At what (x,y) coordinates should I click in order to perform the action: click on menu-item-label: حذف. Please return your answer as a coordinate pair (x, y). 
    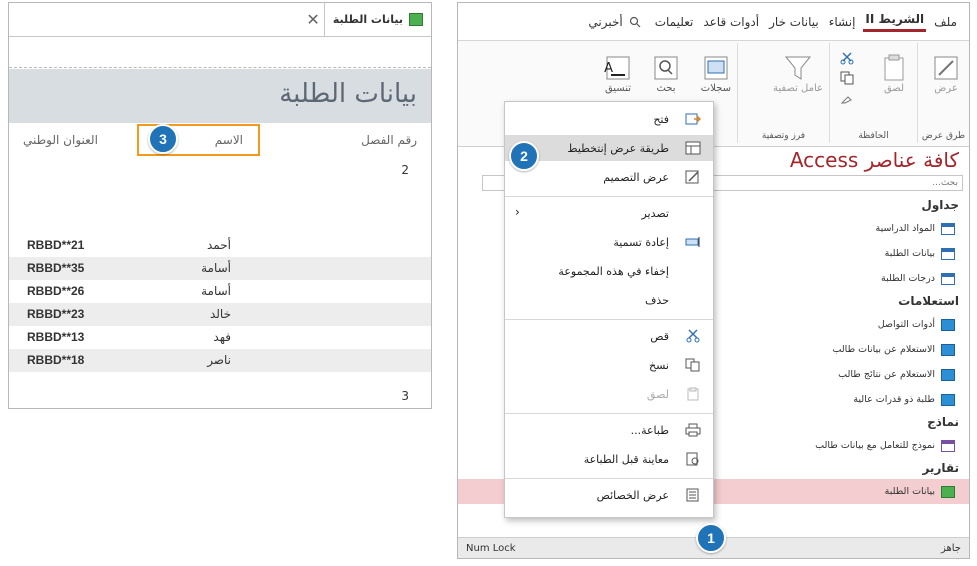
    Looking at the image, I should click on (657, 300).